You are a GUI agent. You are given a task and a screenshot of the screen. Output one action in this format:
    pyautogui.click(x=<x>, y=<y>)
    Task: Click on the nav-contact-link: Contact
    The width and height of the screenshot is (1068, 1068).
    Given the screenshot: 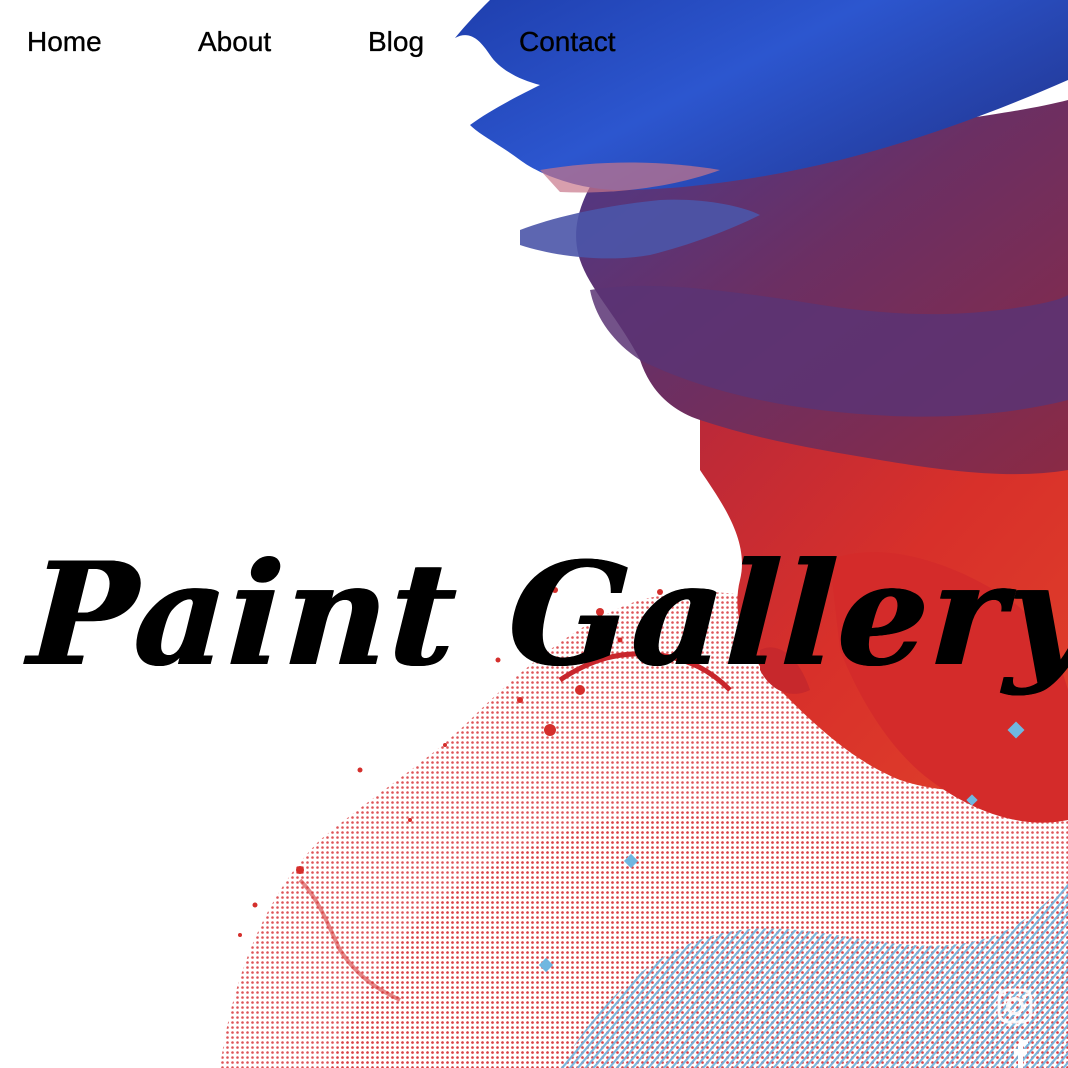 What is the action you would take?
    pyautogui.click(x=567, y=42)
    